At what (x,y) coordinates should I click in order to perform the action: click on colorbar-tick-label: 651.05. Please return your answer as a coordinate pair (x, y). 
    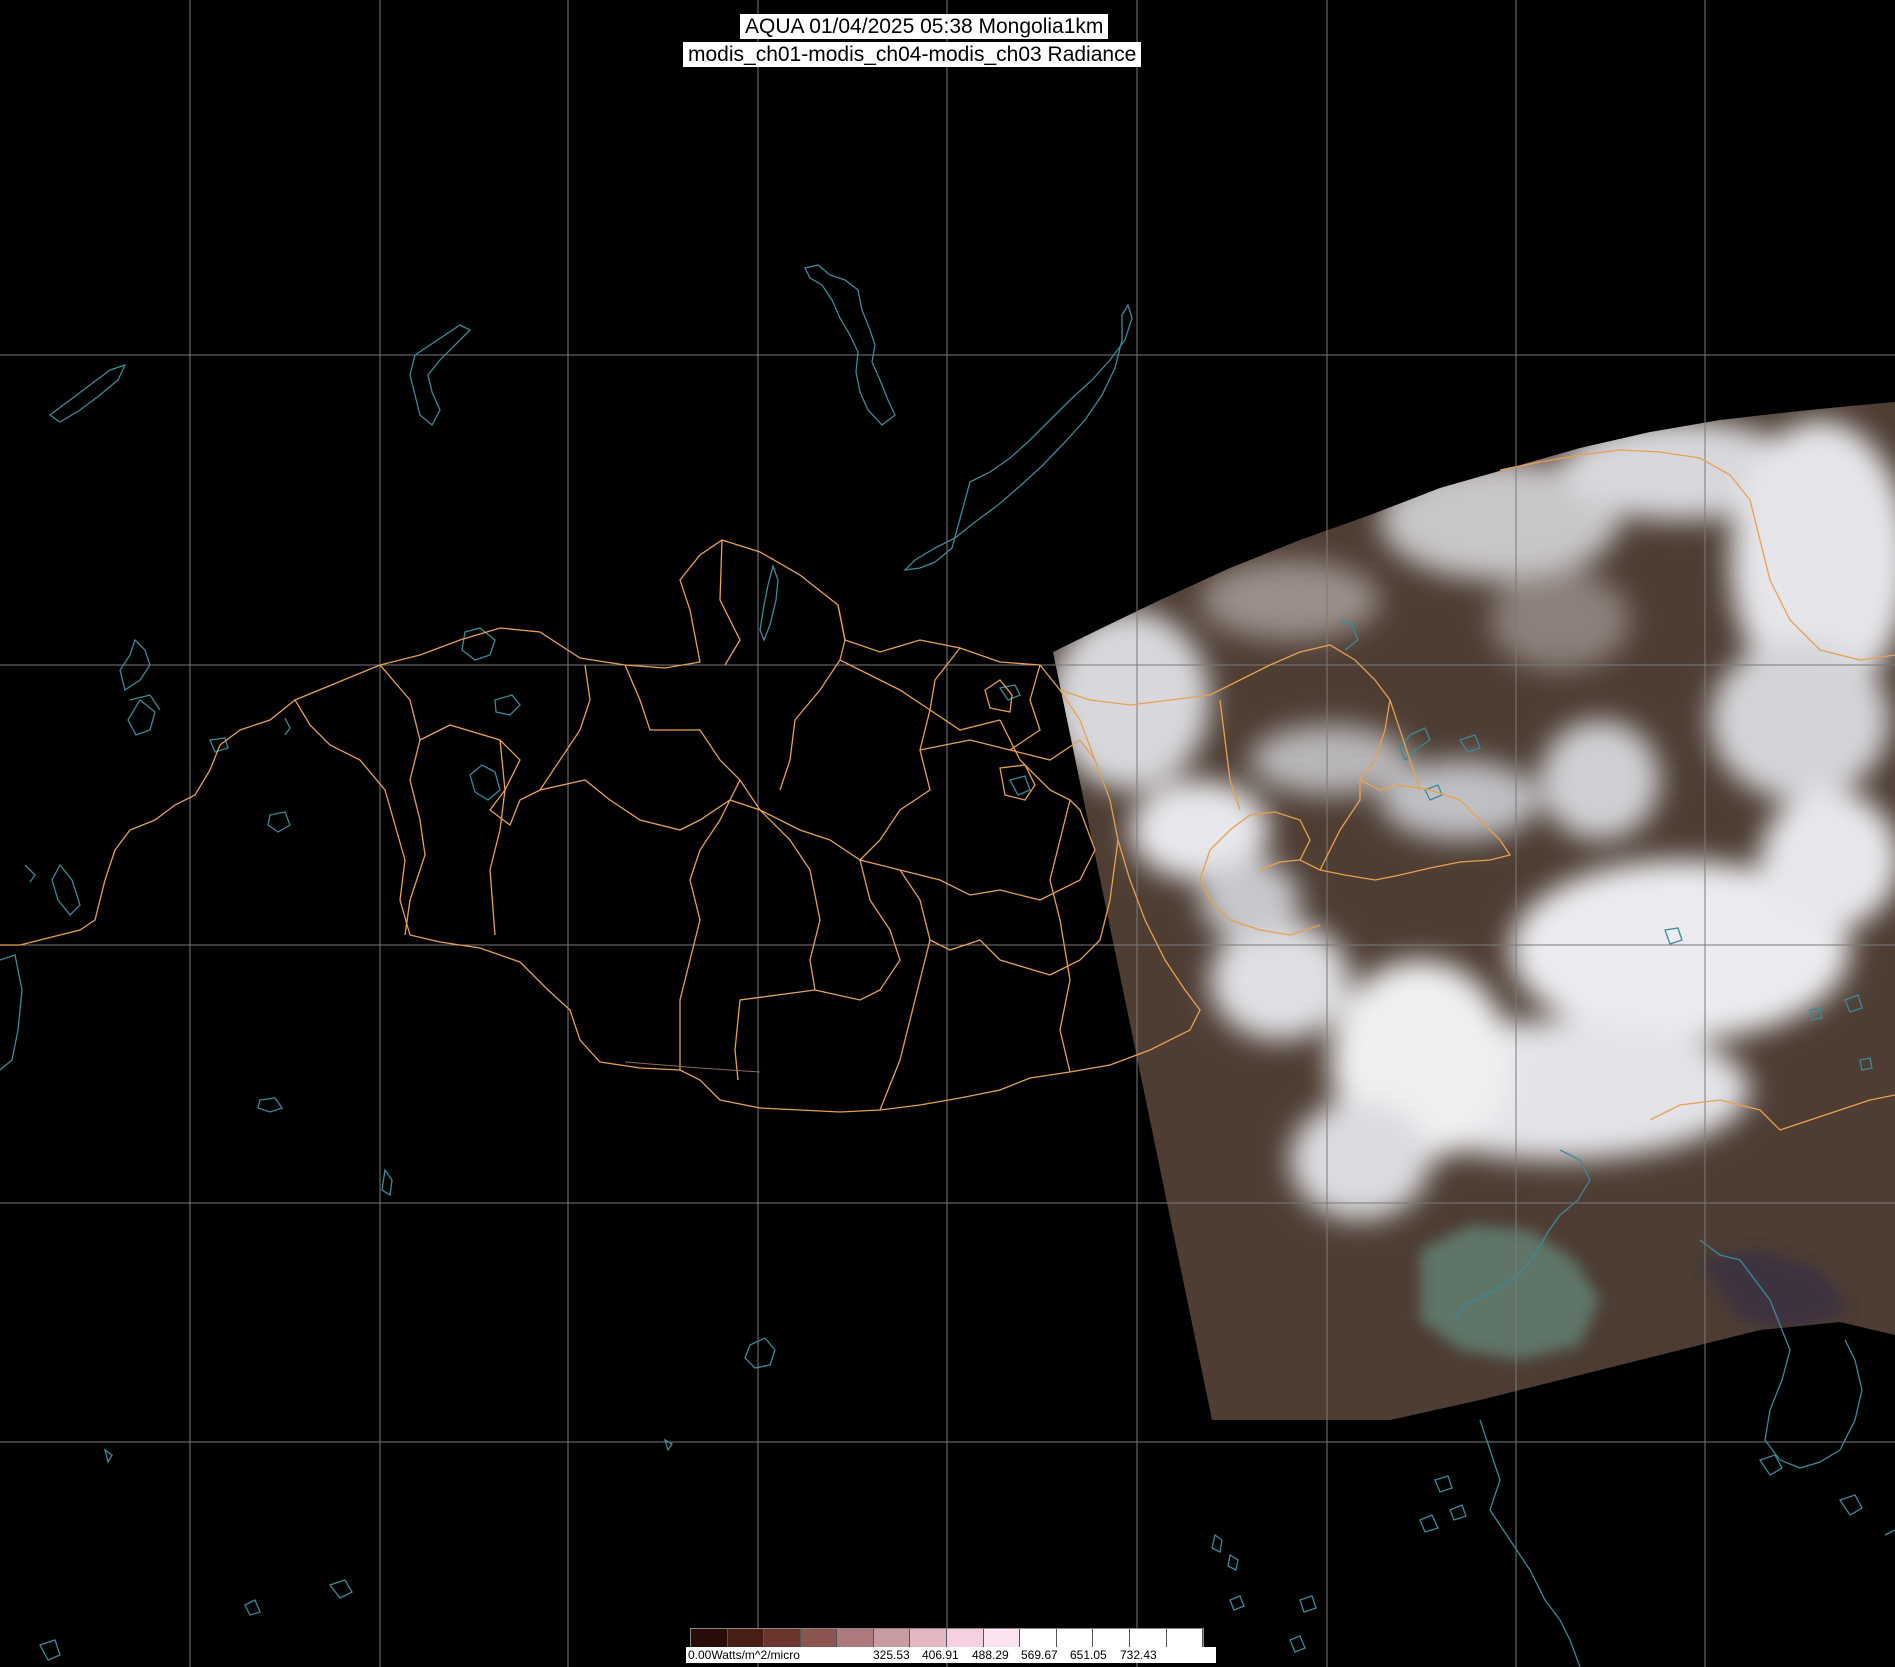
    Looking at the image, I should click on (1088, 1655).